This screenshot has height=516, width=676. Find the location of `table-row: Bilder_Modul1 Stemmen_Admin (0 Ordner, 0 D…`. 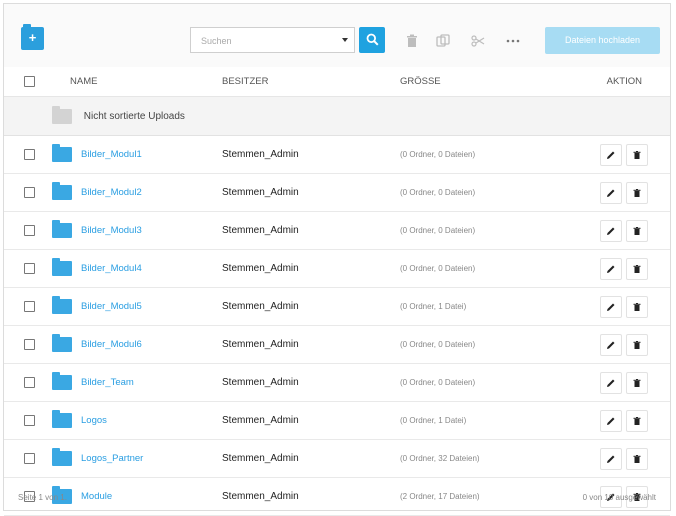

table-row: Bilder_Modul1 Stemmen_Admin (0 Ordner, 0 D… is located at coordinates (337, 154).